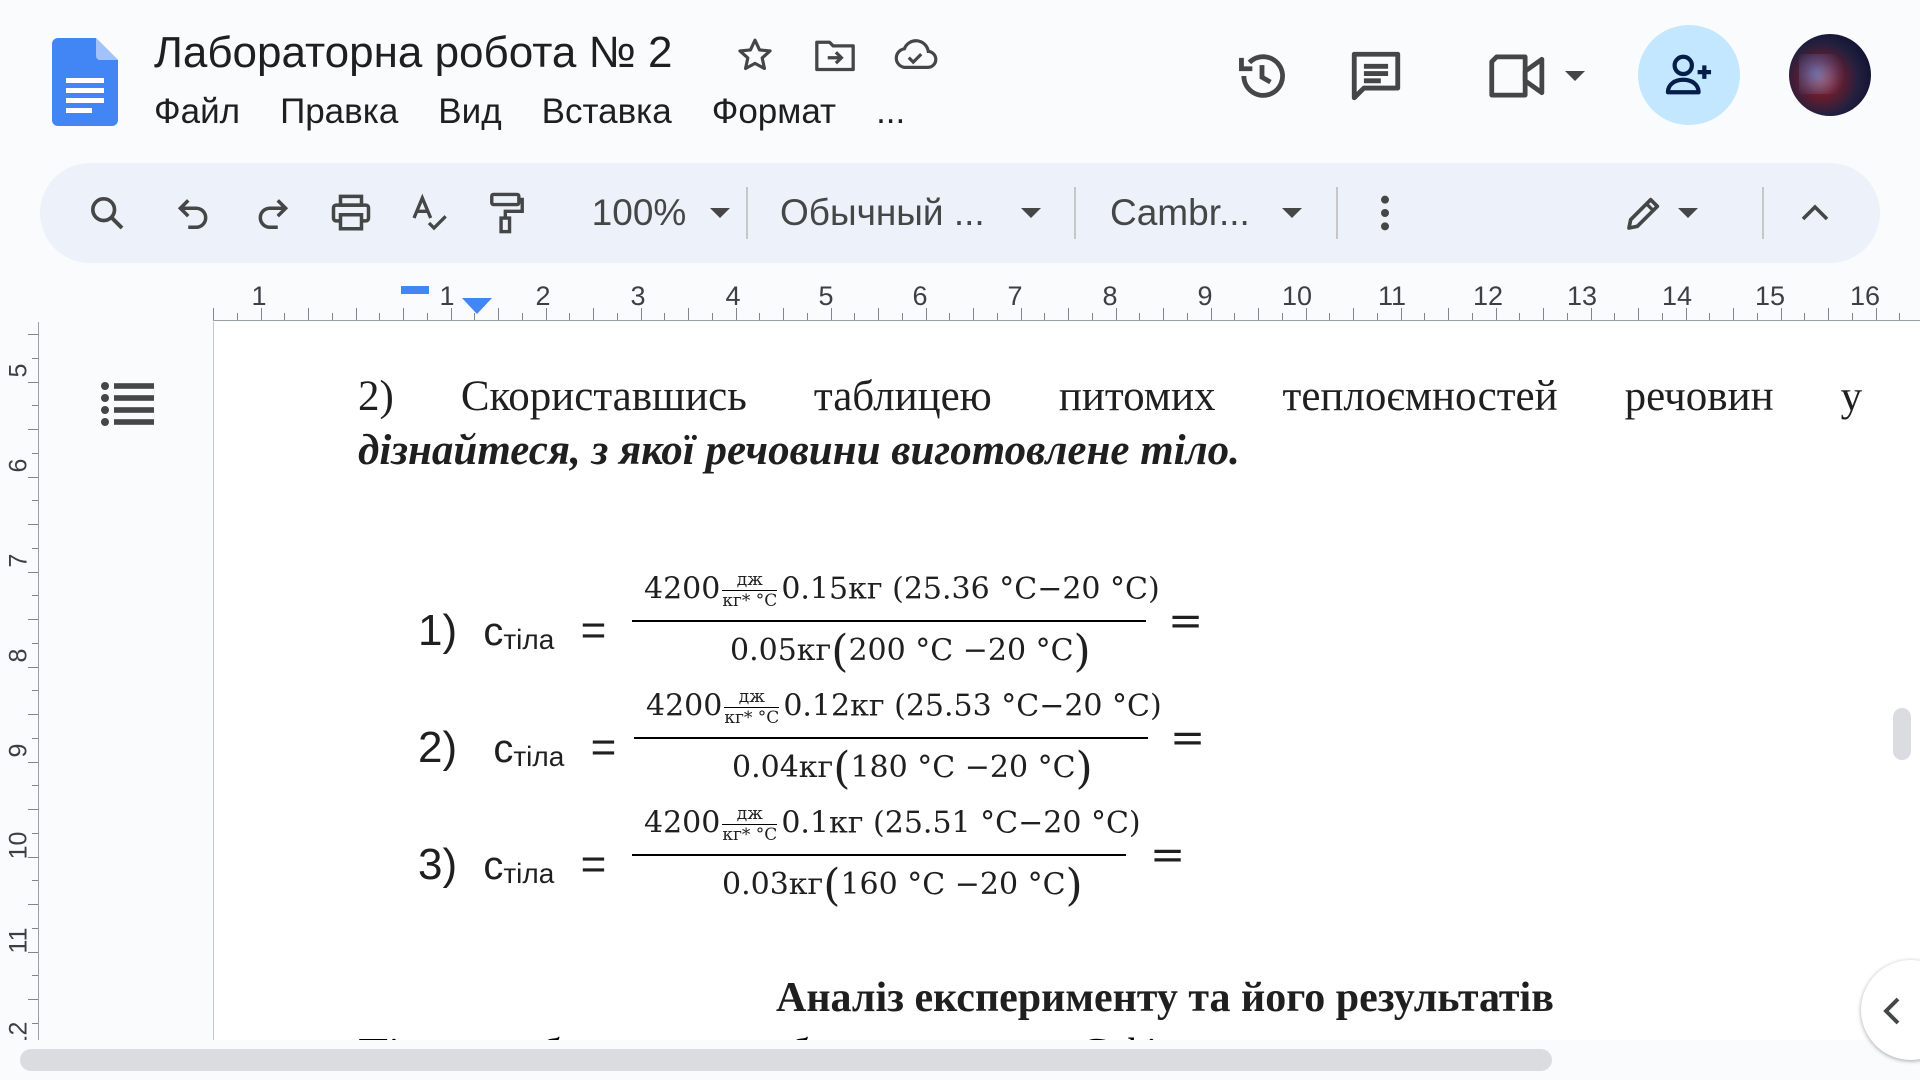 The width and height of the screenshot is (1920, 1080). Describe the element at coordinates (20, 685) in the screenshot. I see `vertical-ruler: 5 6 7 8 9 10 11 12` at that location.